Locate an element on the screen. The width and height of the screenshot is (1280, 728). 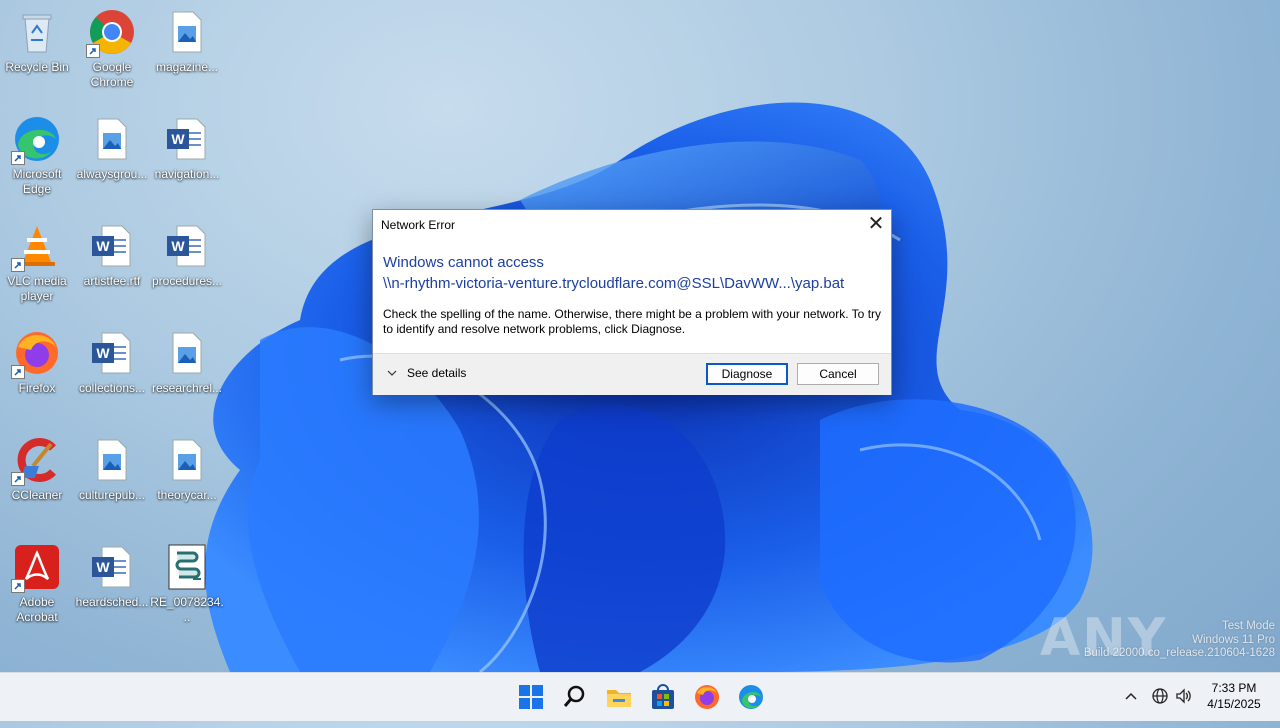
desktop-icon-label: VLC media player is located at coordinates (37, 288).